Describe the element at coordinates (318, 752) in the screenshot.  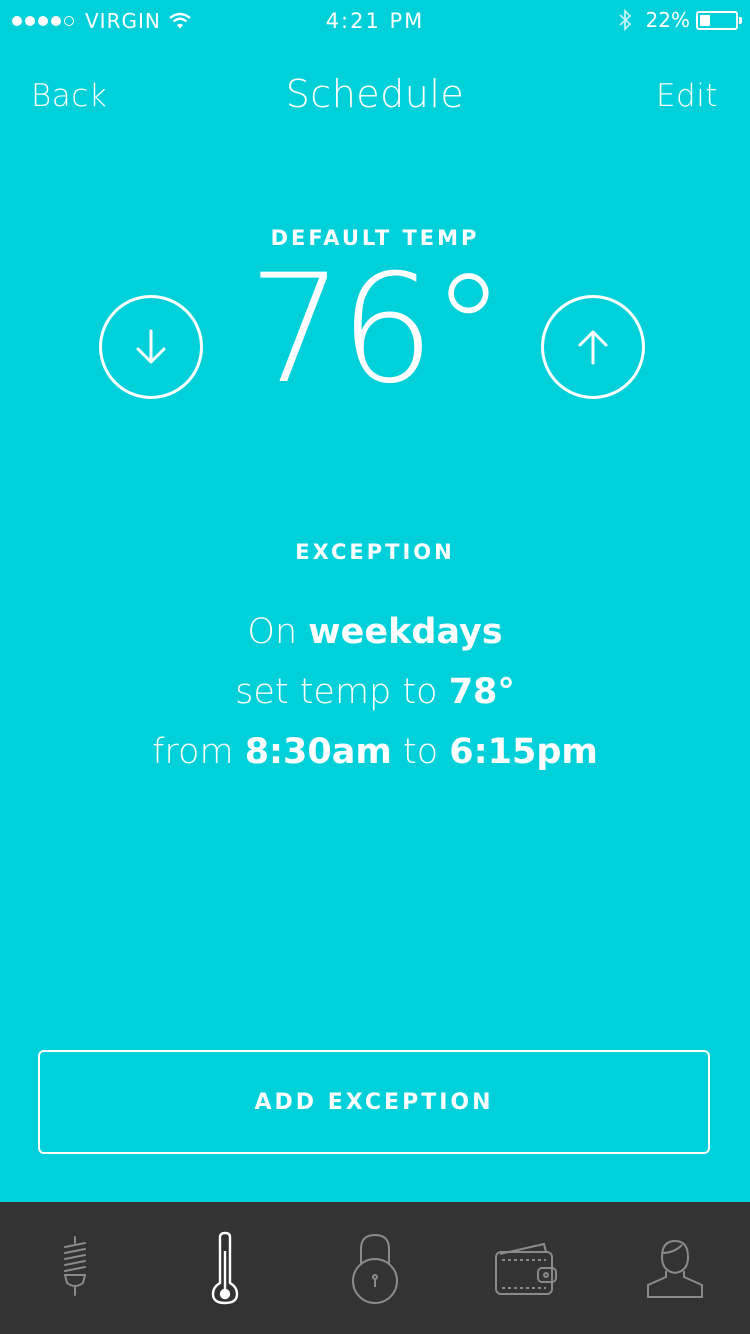
I see `exception-start-time: 8:30am` at that location.